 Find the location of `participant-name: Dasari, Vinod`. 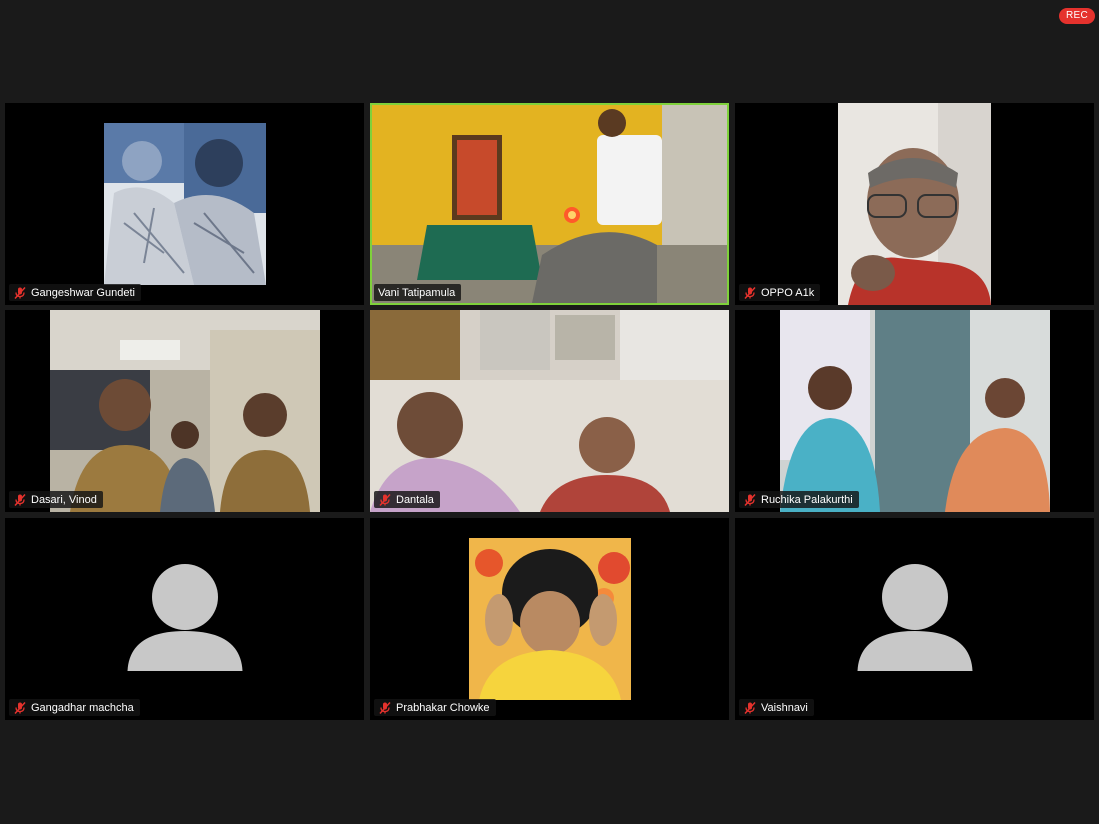

participant-name: Dasari, Vinod is located at coordinates (64, 499).